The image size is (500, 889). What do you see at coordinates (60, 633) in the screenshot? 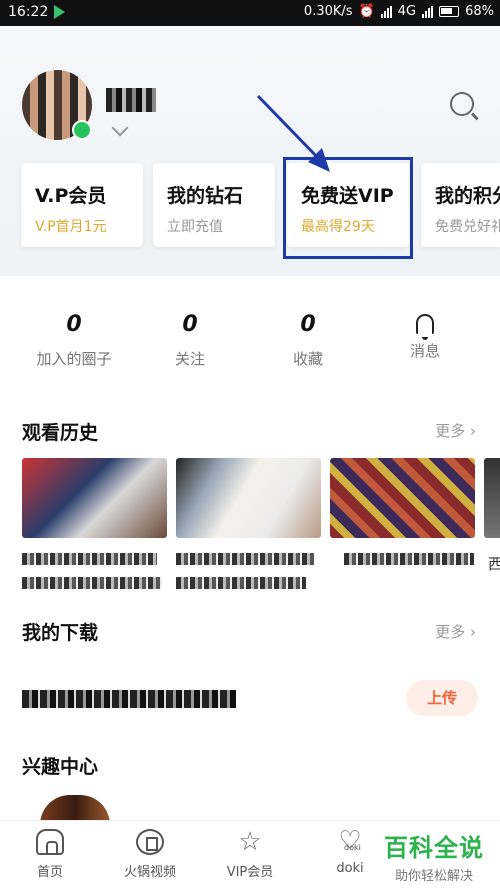
I see `downloads-title: 我的下载` at bounding box center [60, 633].